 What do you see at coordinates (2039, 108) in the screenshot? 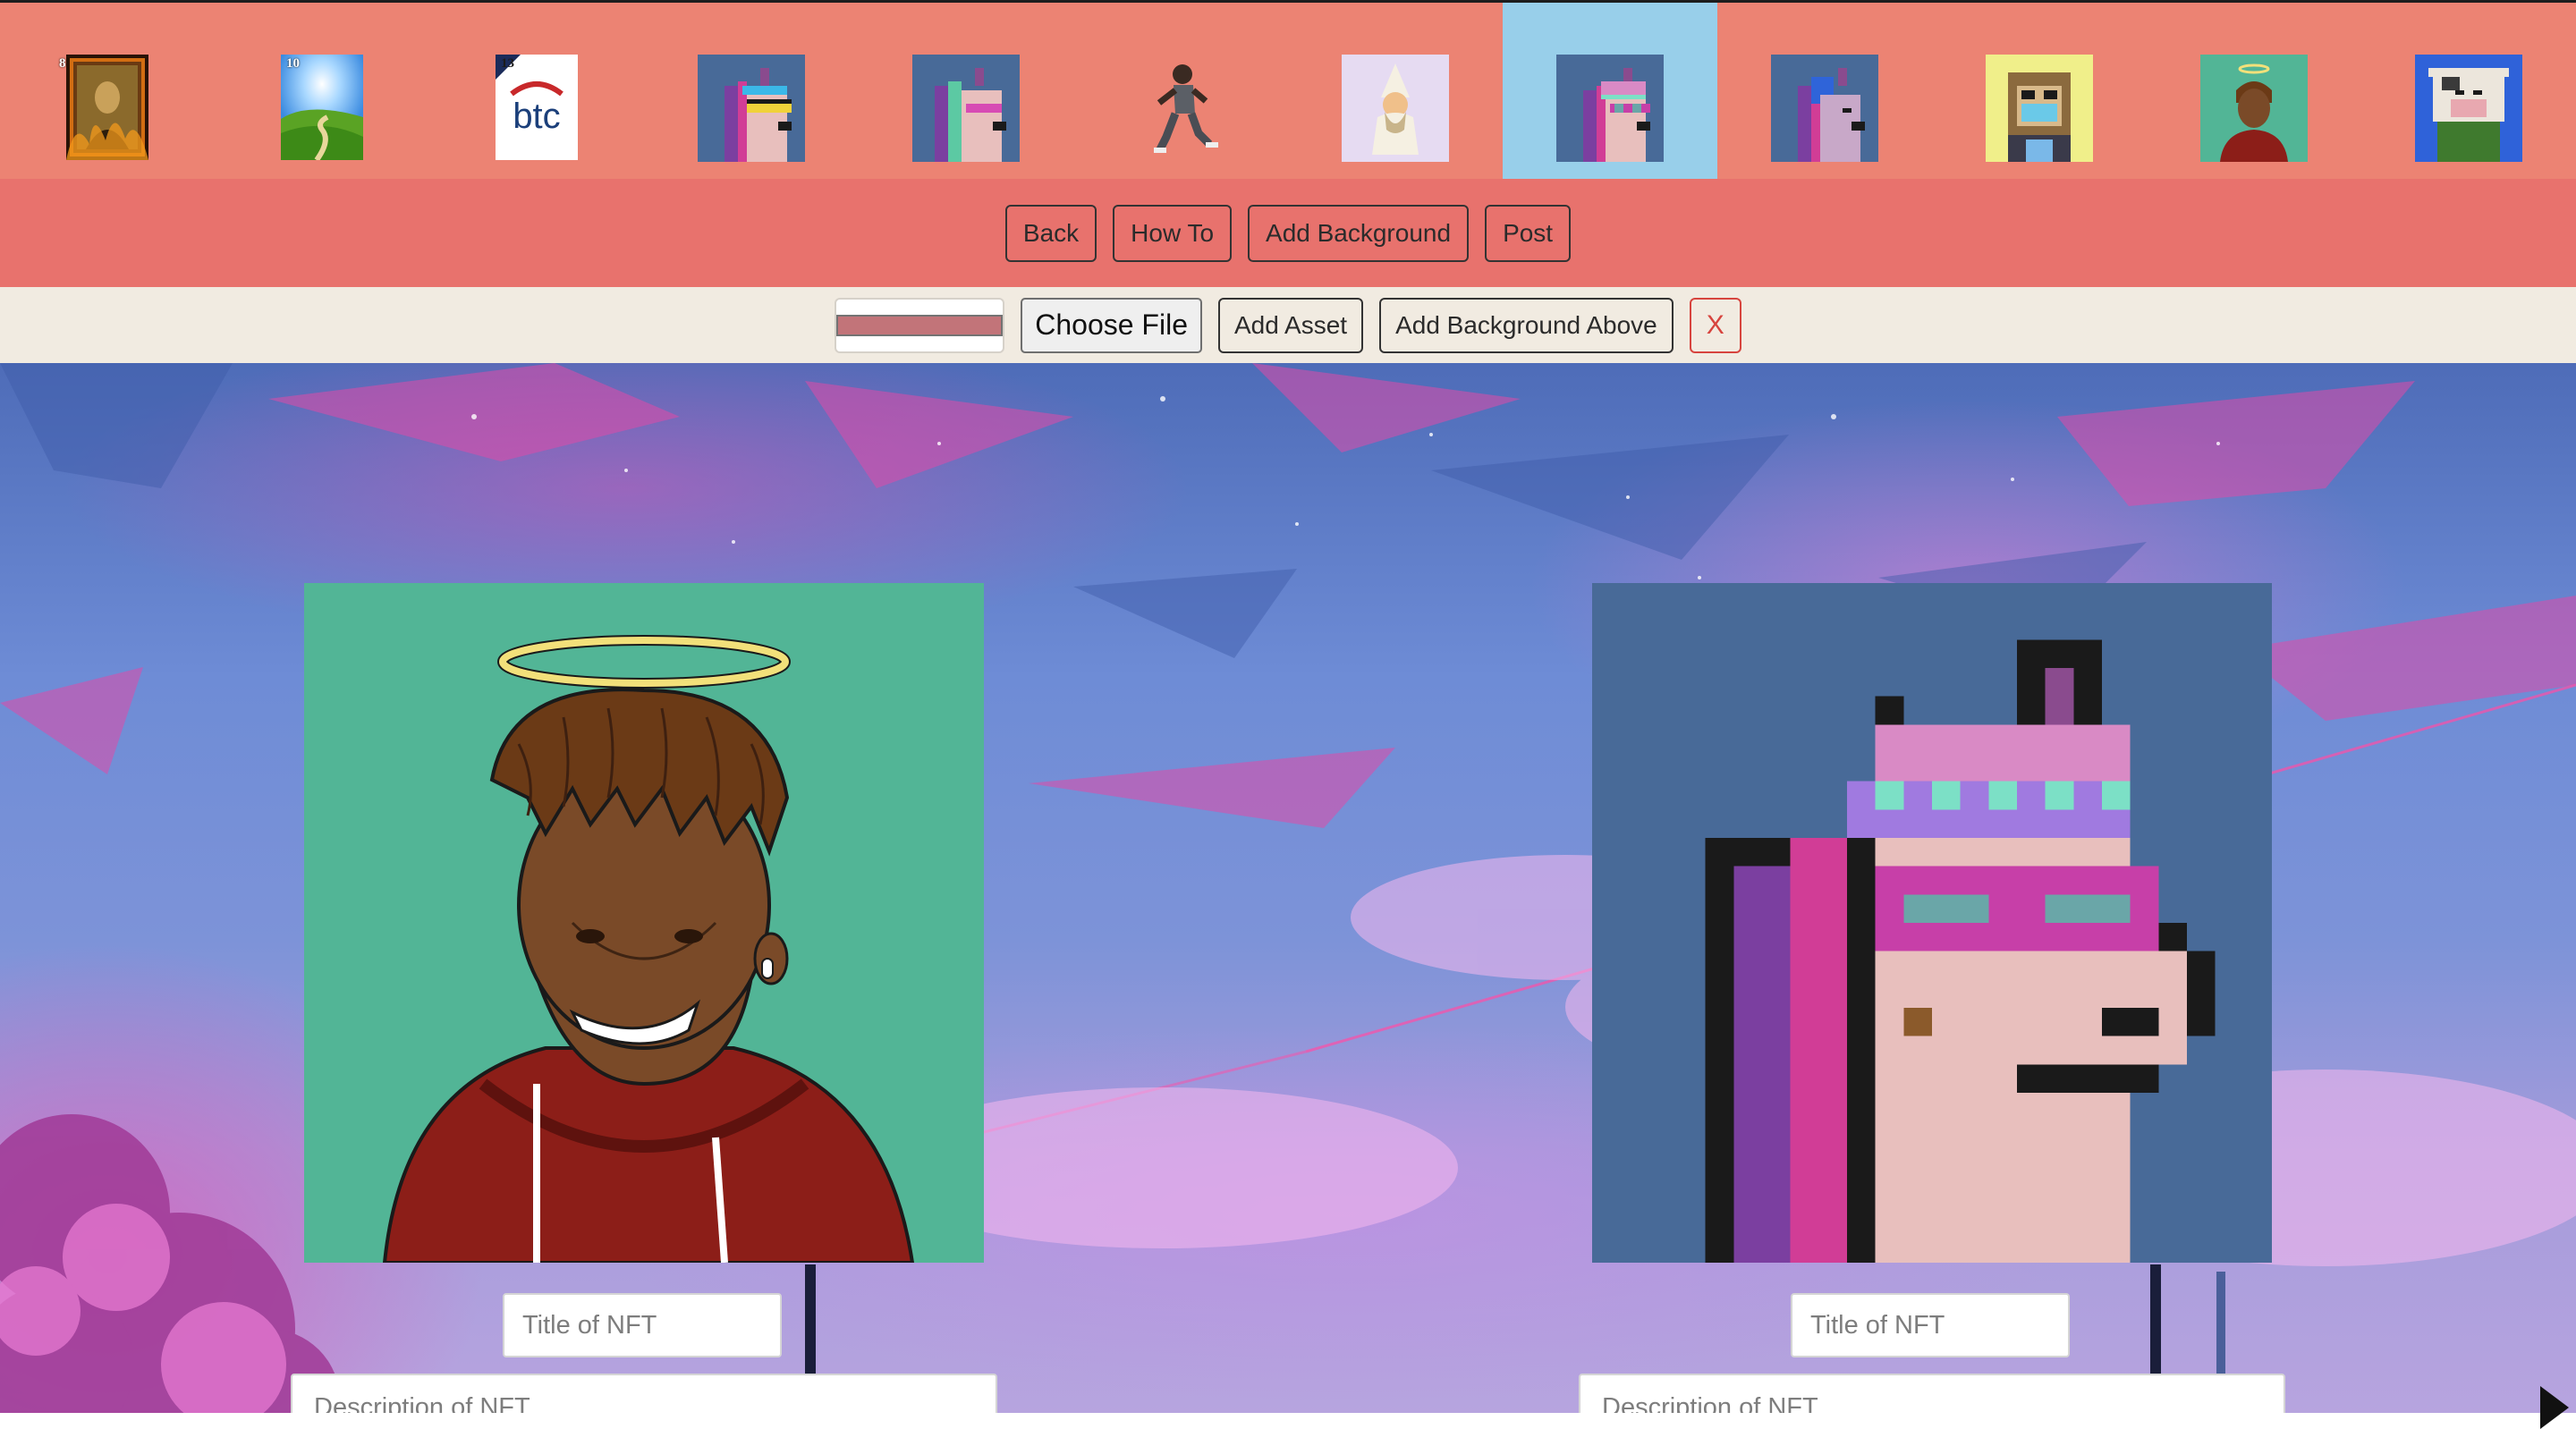
I see `monkey-mask-thumbnail-image` at bounding box center [2039, 108].